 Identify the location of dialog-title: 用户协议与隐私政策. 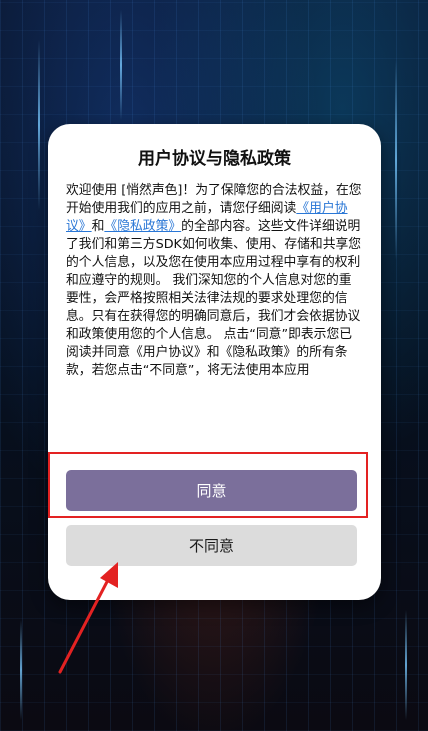
(214, 159).